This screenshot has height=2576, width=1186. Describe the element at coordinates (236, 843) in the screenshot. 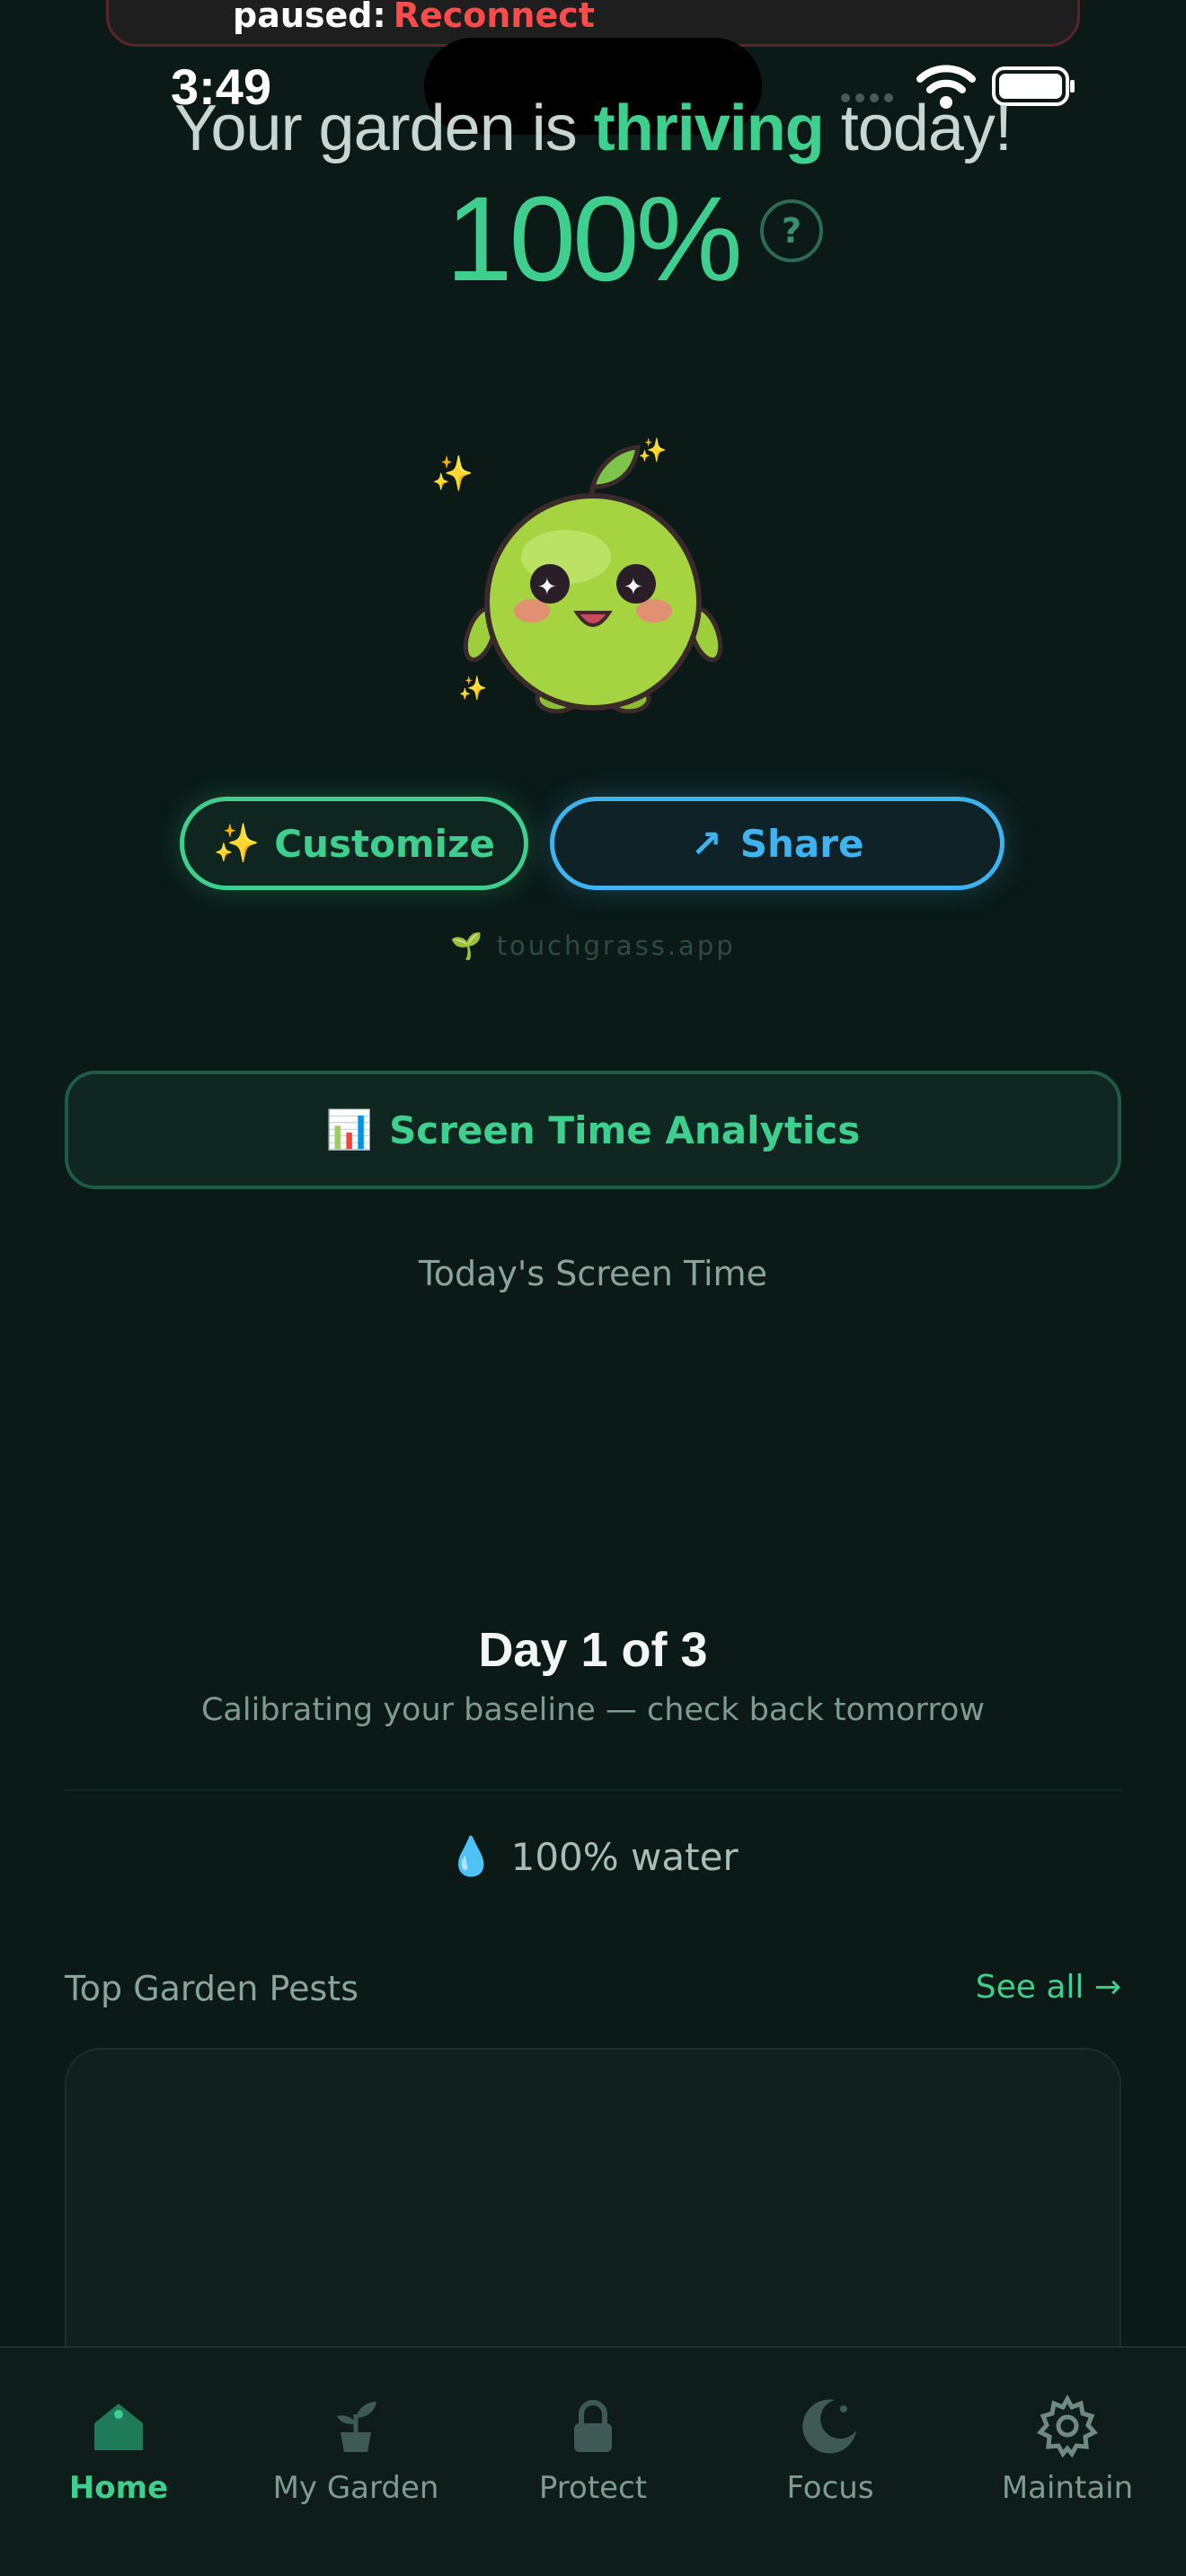

I see `sparkles-icon: ✨` at that location.